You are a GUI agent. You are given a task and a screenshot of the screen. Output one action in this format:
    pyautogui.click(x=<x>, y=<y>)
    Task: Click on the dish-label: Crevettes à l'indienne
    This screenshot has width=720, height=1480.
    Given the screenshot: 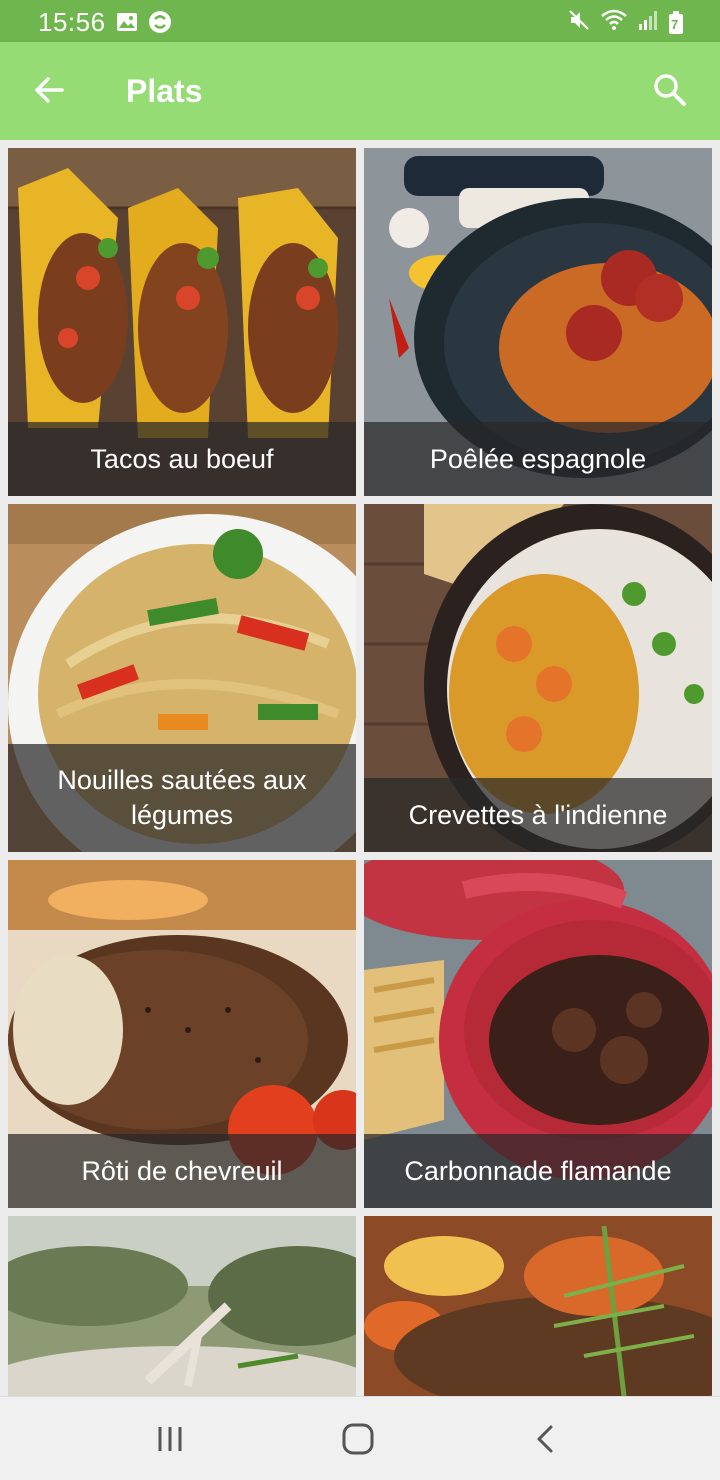 What is the action you would take?
    pyautogui.click(x=538, y=815)
    